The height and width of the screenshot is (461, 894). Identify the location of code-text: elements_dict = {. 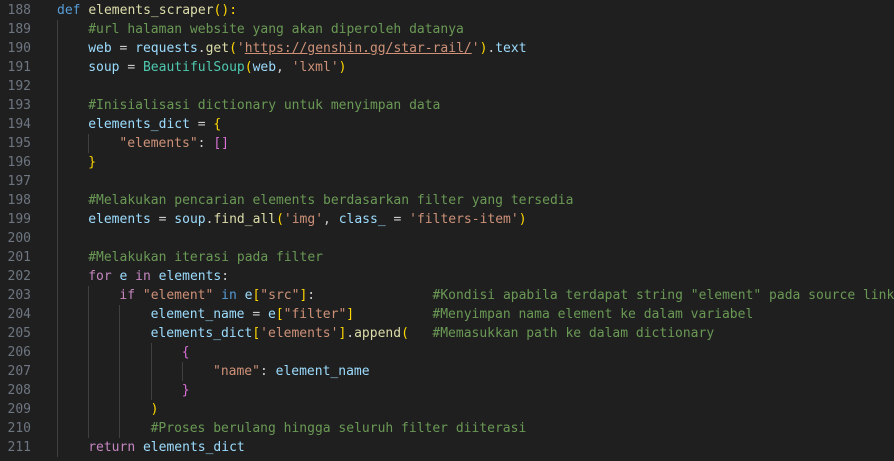
(154, 124).